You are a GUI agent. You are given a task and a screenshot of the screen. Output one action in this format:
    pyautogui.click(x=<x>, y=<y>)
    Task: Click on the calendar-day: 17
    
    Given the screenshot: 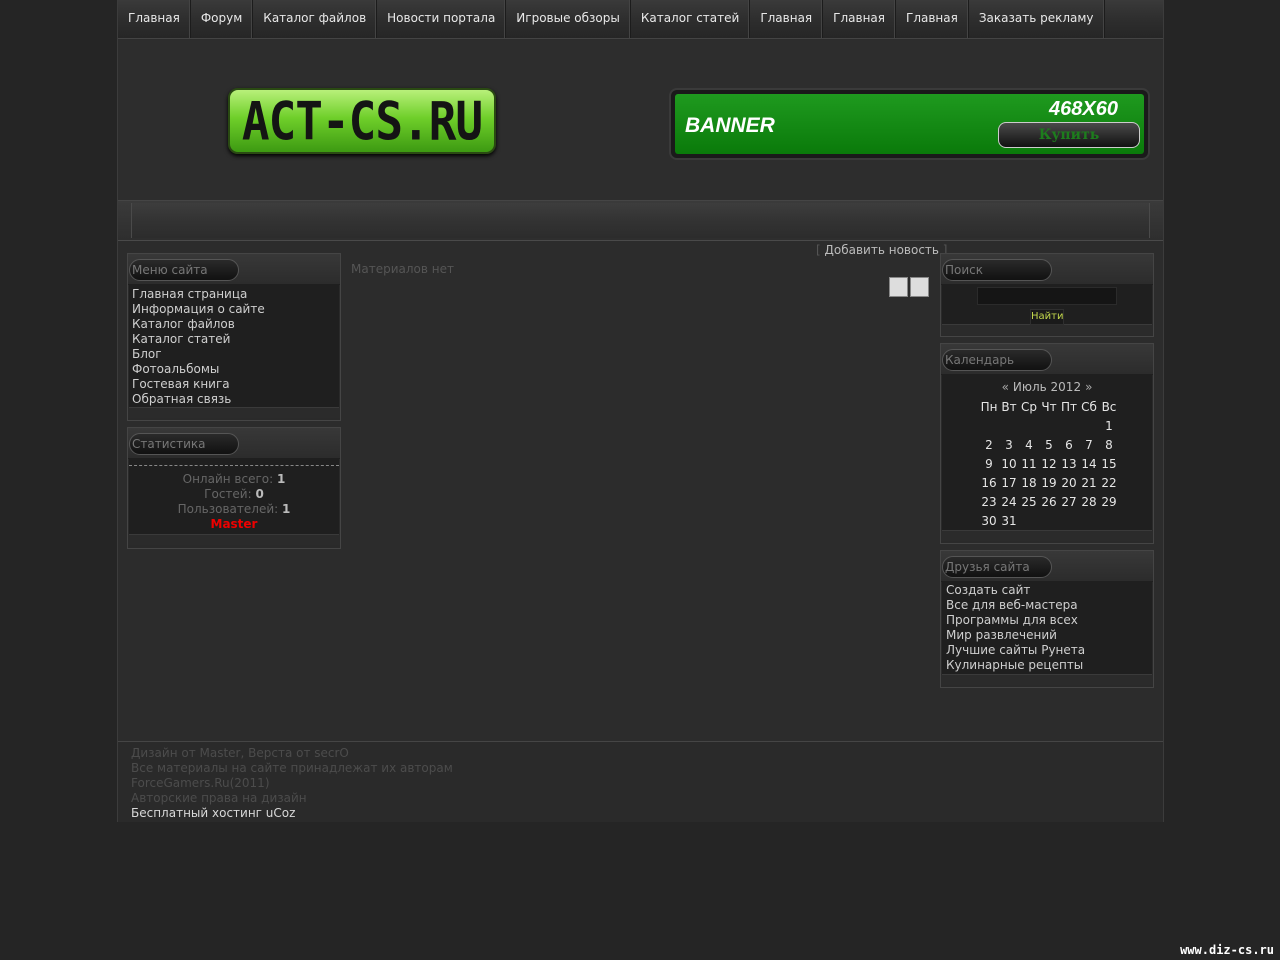 What is the action you would take?
    pyautogui.click(x=1009, y=482)
    